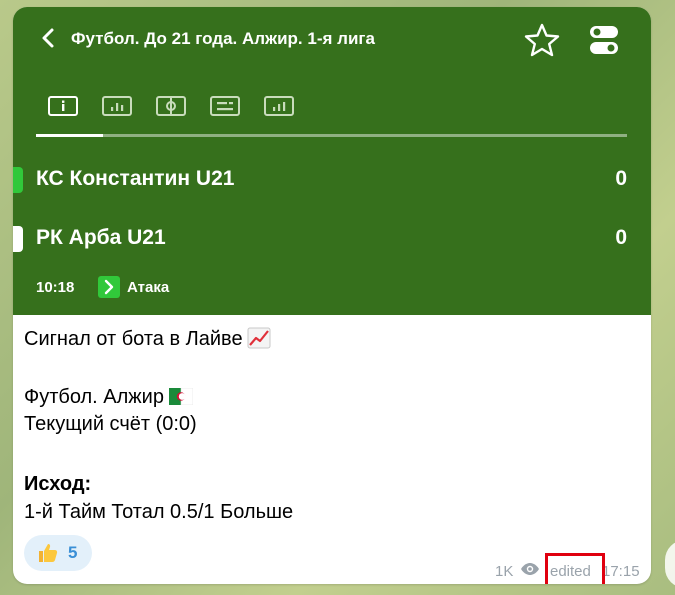 Image resolution: width=675 pixels, height=595 pixels. I want to click on tab-stats-chart-icon, so click(117, 106).